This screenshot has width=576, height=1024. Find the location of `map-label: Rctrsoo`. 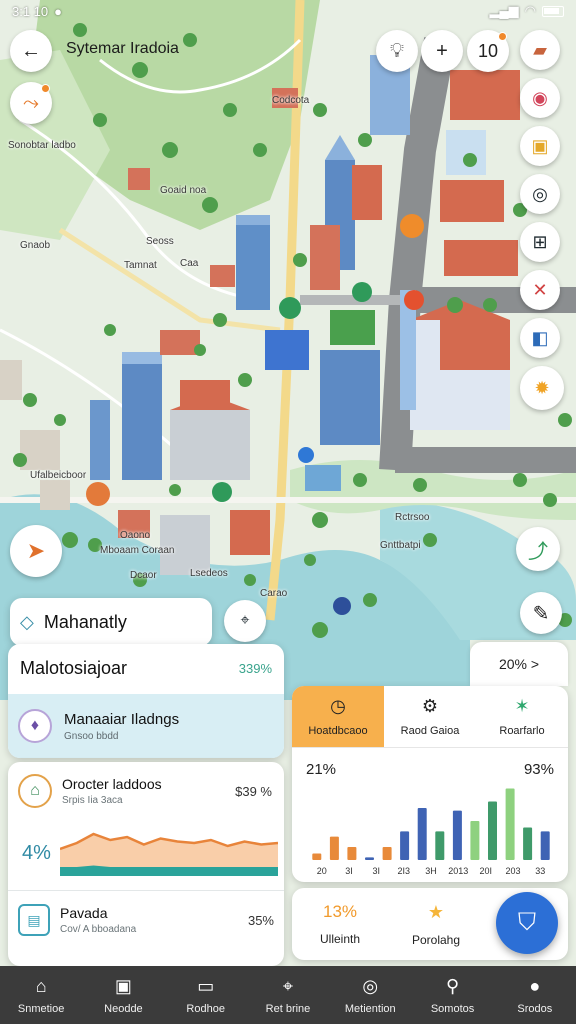

map-label: Rctrsoo is located at coordinates (412, 517).